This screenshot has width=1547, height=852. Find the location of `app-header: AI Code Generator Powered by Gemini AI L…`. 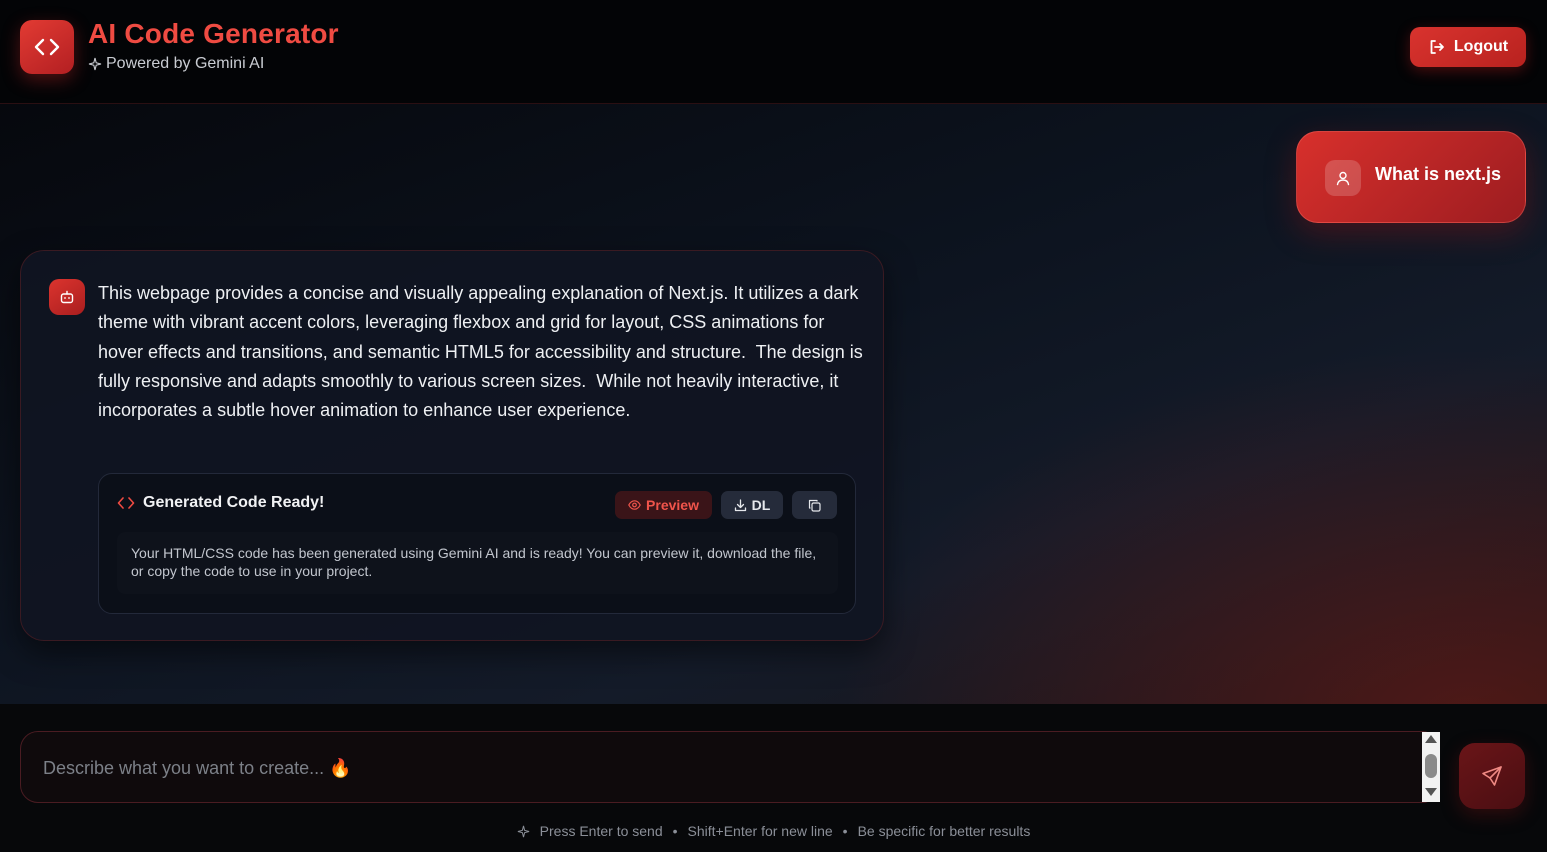

app-header: AI Code Generator Powered by Gemini AI L… is located at coordinates (773, 52).